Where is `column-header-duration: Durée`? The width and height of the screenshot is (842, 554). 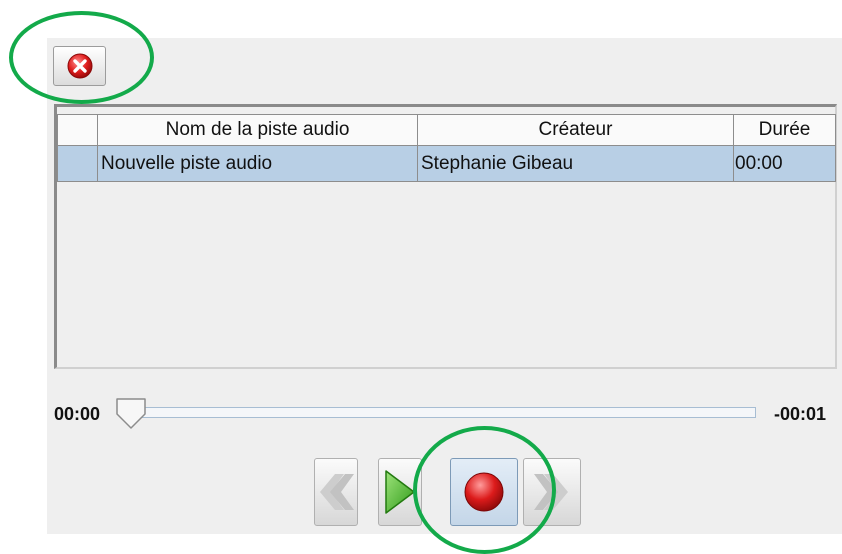
column-header-duration: Durée is located at coordinates (784, 130).